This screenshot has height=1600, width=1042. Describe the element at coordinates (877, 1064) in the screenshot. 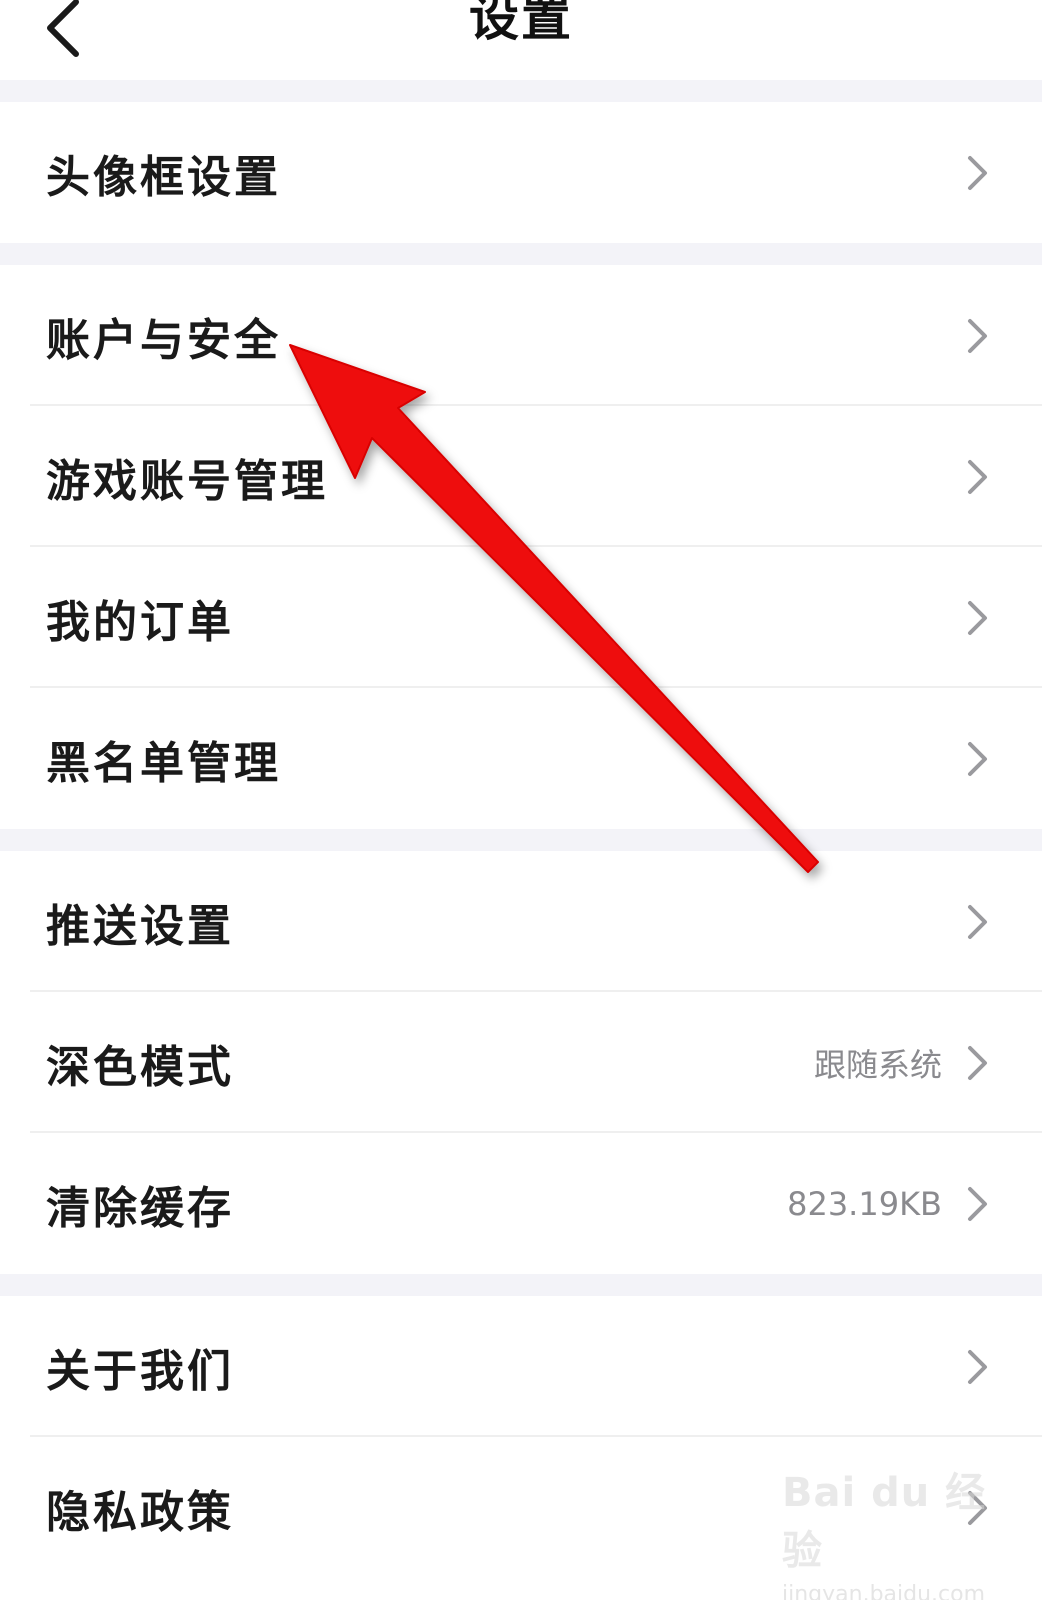

I see `dark-mode-value: 跟随系统` at that location.